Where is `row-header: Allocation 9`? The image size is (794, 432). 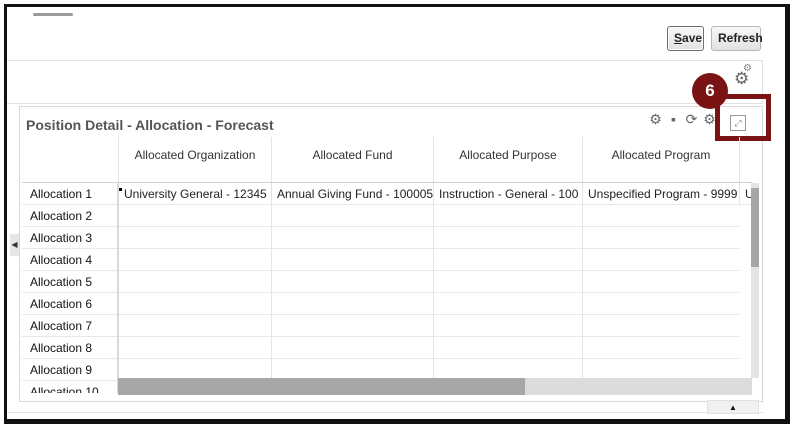
row-header: Allocation 9 is located at coordinates (69, 370).